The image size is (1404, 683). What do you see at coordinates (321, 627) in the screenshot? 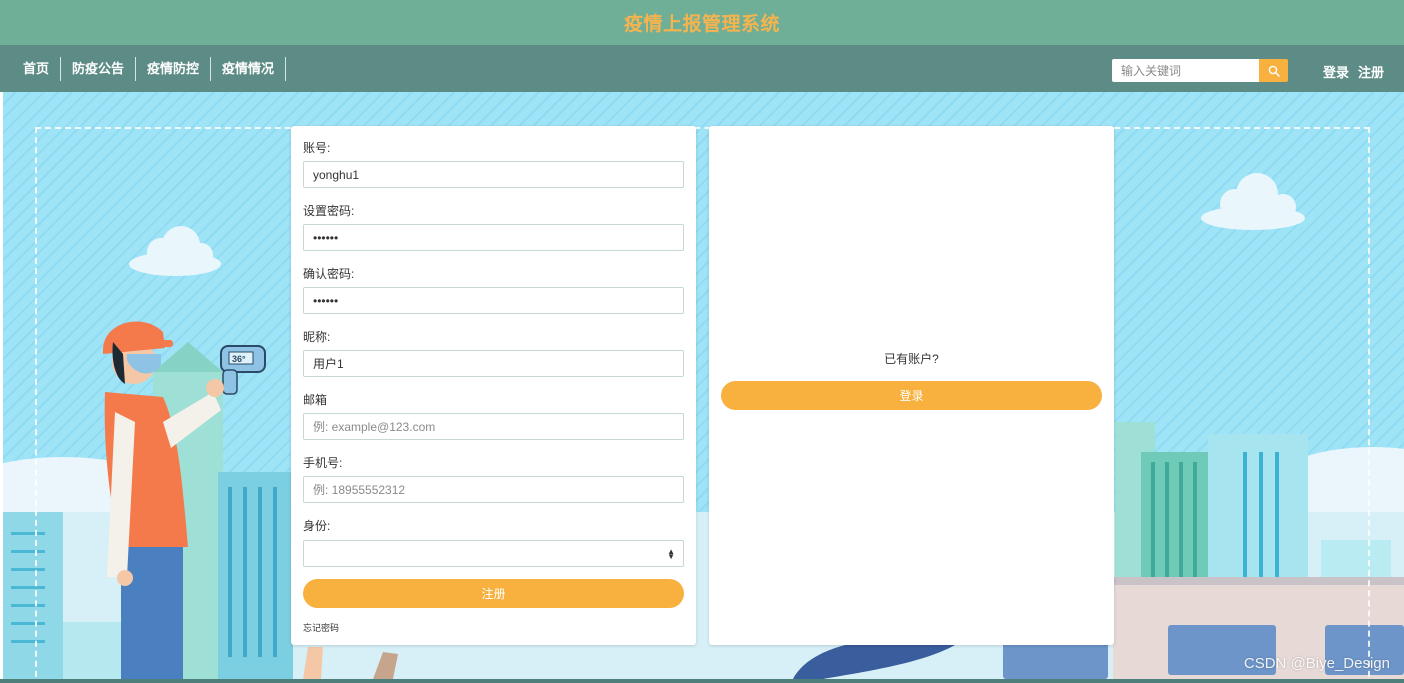
I see `forgot-password-link: 忘记密码` at bounding box center [321, 627].